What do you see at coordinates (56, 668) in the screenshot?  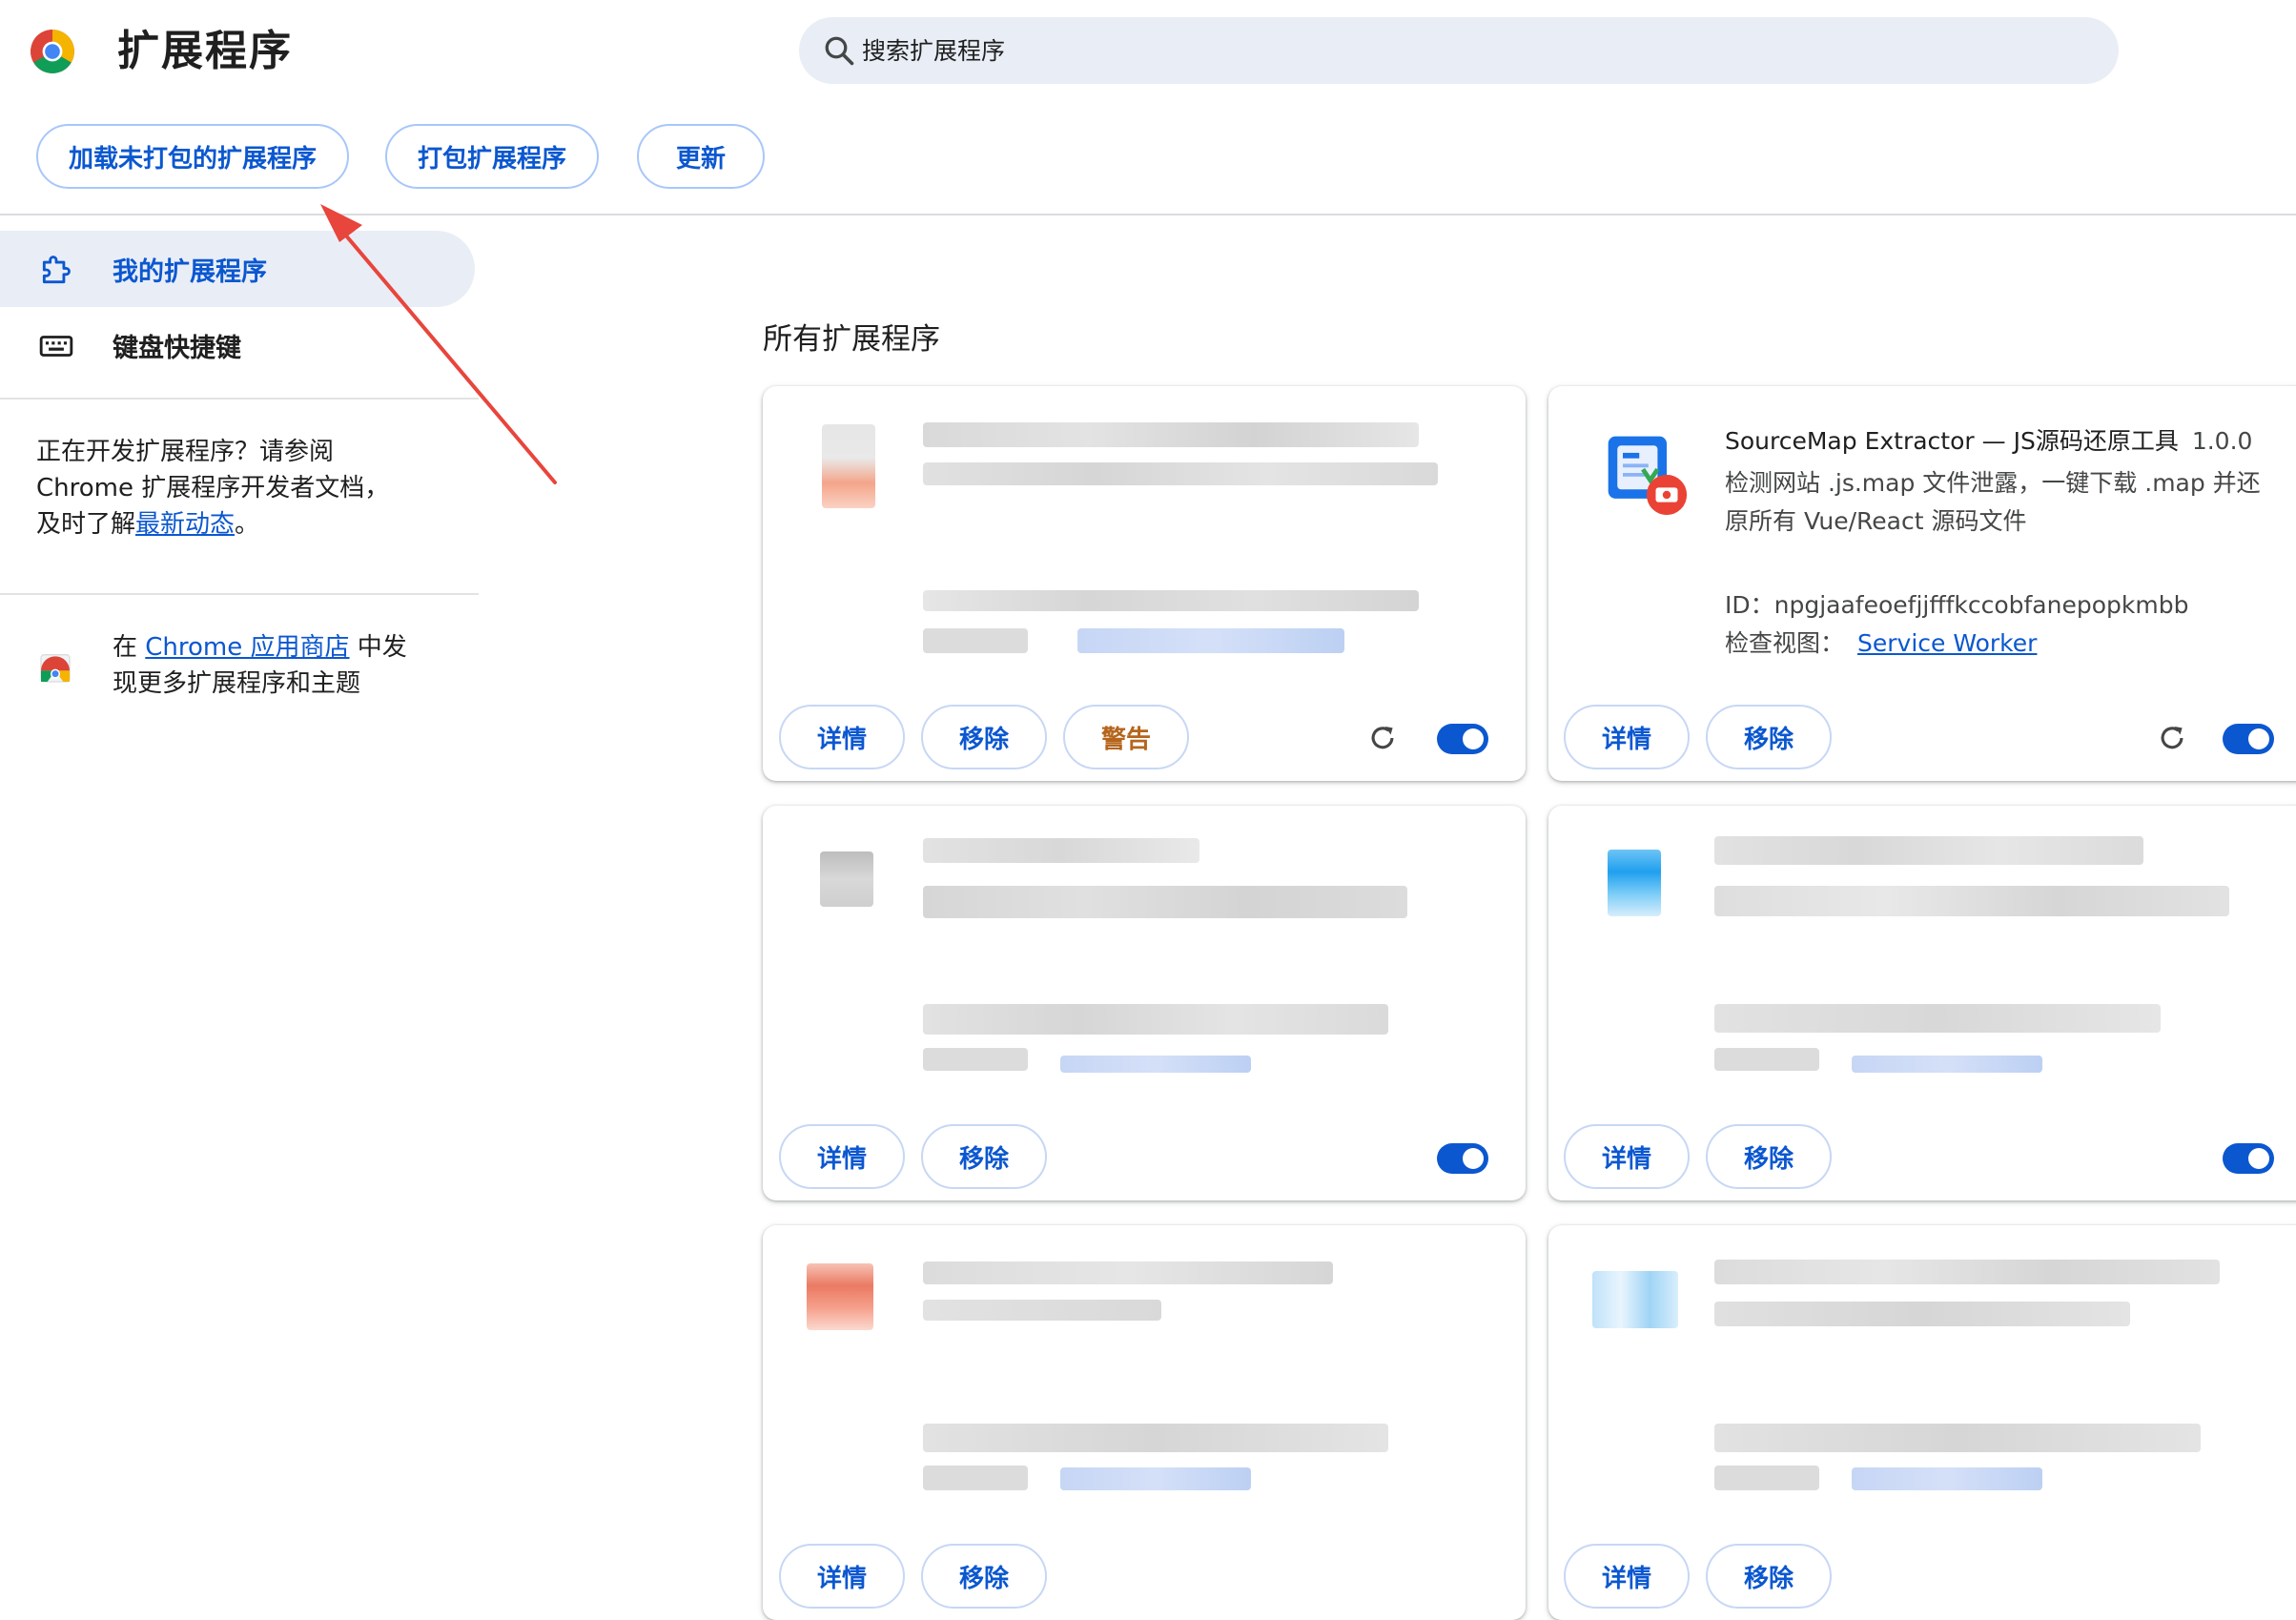 I see `chrome-web-store-icon` at bounding box center [56, 668].